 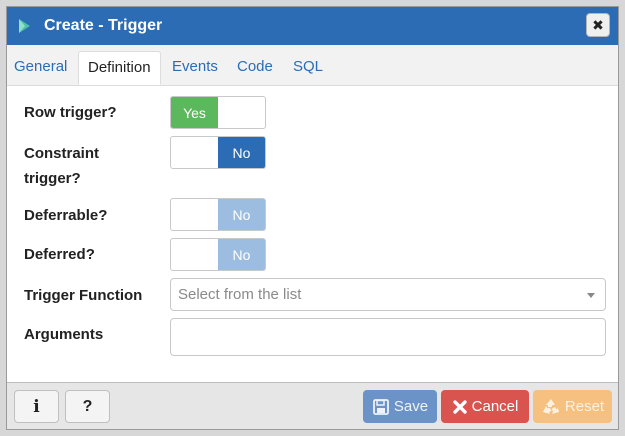 What do you see at coordinates (255, 67) in the screenshot?
I see `tab-code: Code` at bounding box center [255, 67].